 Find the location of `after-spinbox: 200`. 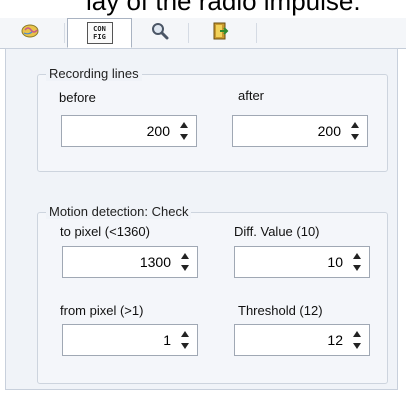

after-spinbox: 200 is located at coordinates (300, 131).